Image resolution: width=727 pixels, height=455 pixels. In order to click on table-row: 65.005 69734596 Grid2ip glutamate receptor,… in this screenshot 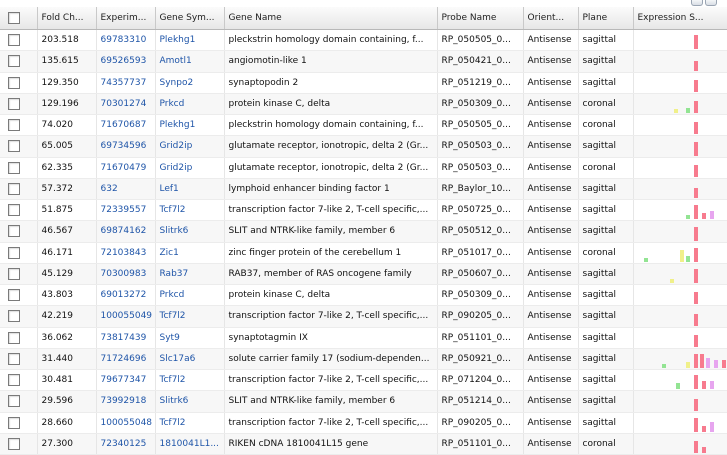, I will do `click(363, 146)`.